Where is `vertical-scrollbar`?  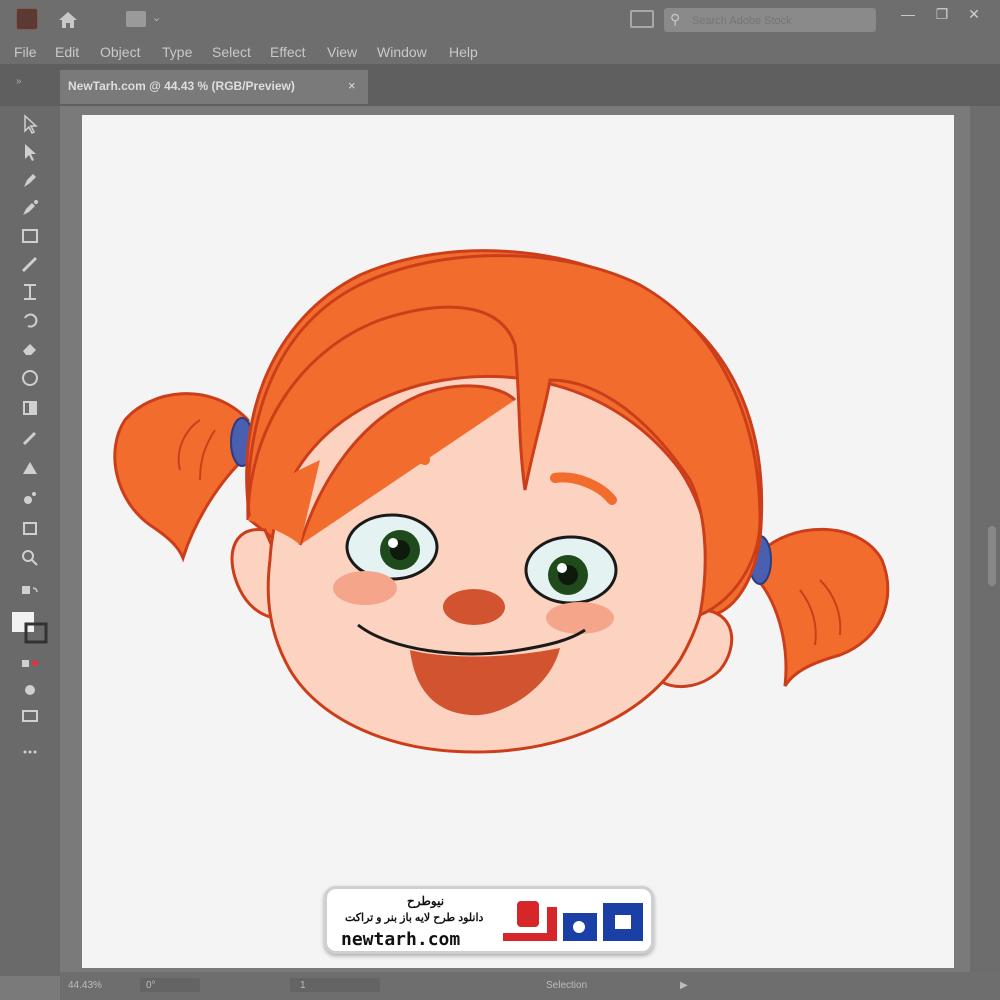
vertical-scrollbar is located at coordinates (985, 539).